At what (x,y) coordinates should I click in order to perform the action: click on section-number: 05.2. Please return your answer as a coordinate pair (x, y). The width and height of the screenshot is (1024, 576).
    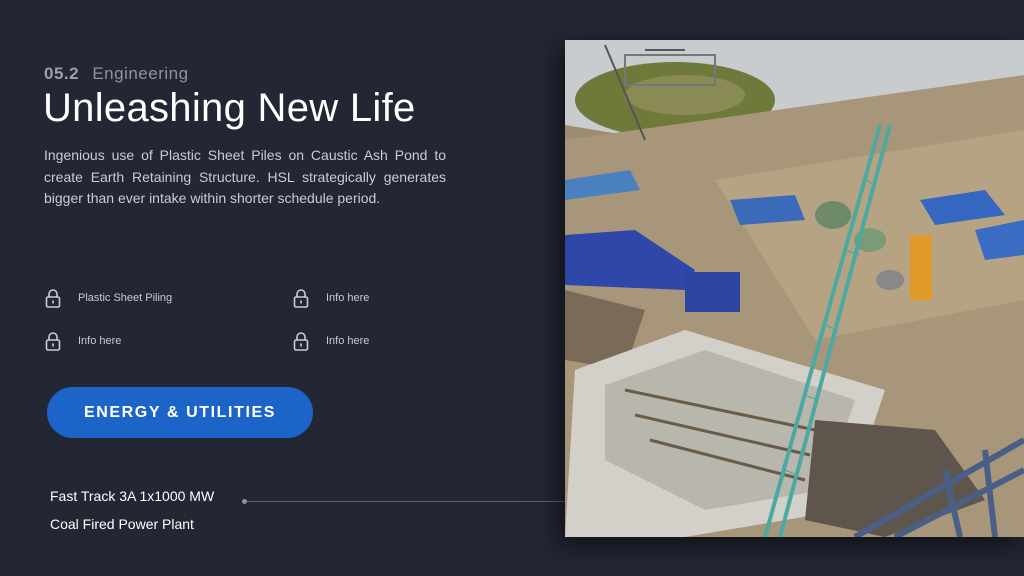
    Looking at the image, I should click on (62, 73).